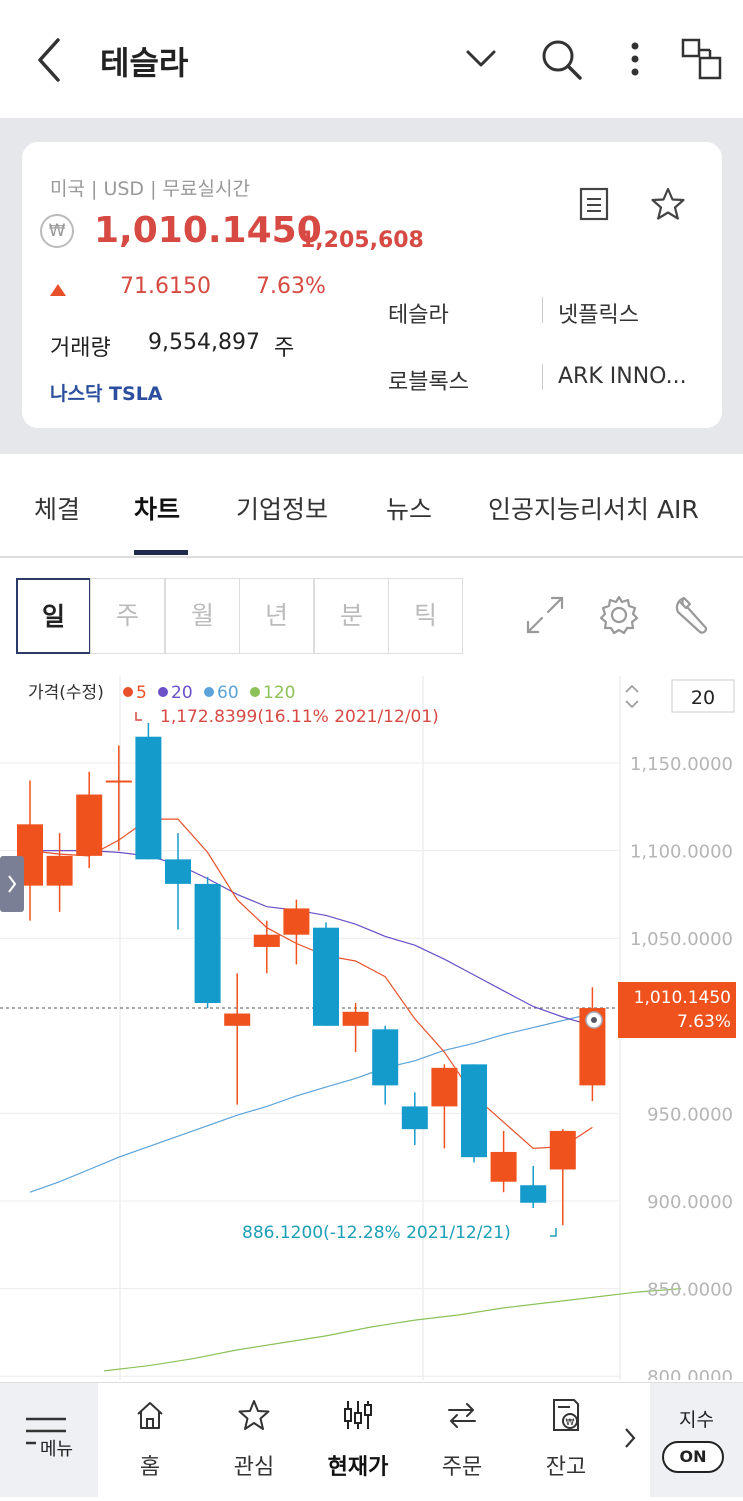 The height and width of the screenshot is (1501, 743). What do you see at coordinates (157, 508) in the screenshot?
I see `tab-chart: 차트` at bounding box center [157, 508].